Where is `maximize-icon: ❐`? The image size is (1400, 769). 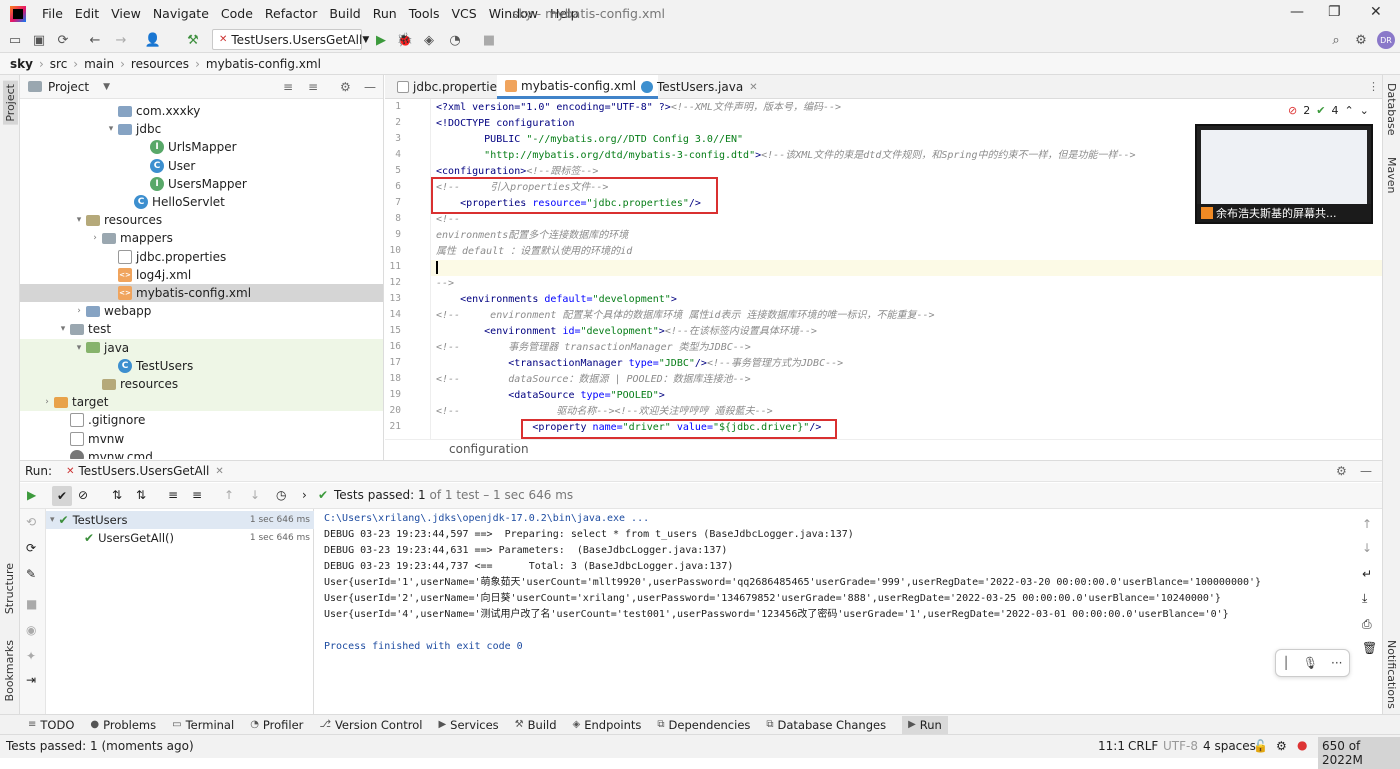 maximize-icon: ❐ is located at coordinates (1334, 12).